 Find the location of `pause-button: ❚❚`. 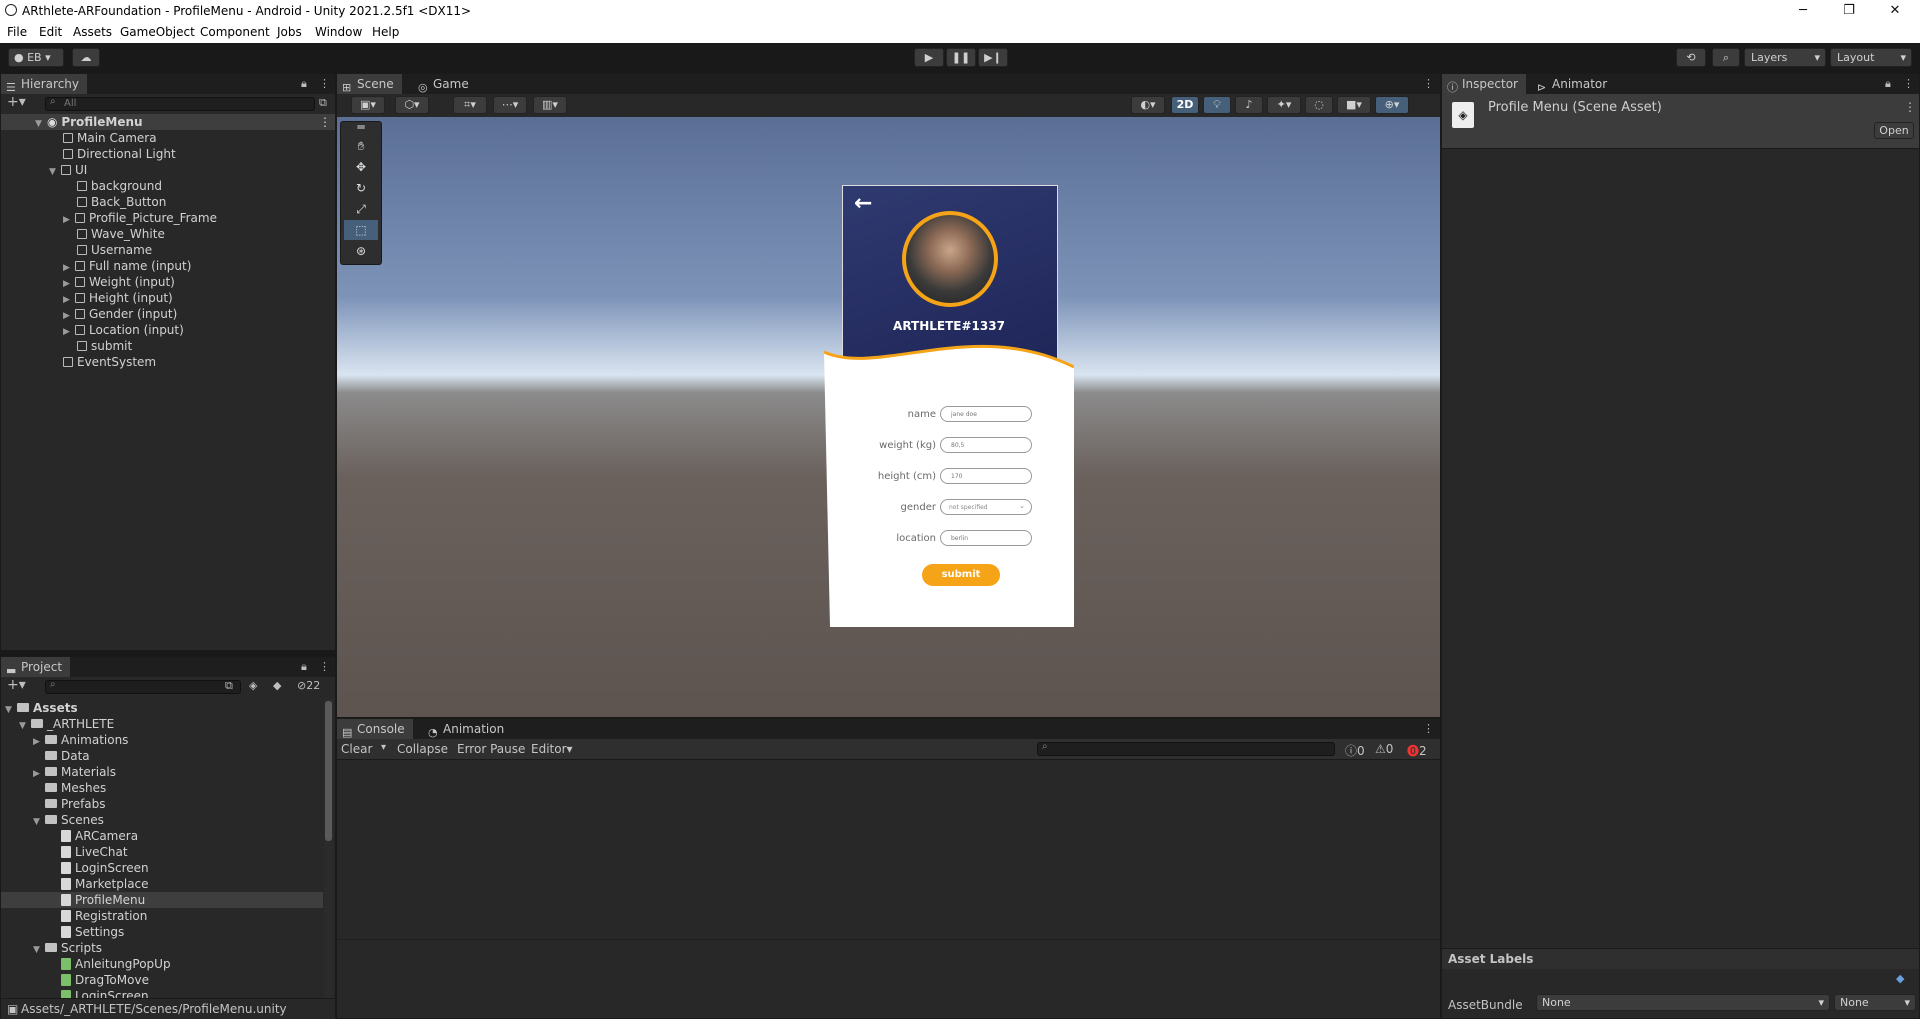

pause-button: ❚❚ is located at coordinates (961, 57).